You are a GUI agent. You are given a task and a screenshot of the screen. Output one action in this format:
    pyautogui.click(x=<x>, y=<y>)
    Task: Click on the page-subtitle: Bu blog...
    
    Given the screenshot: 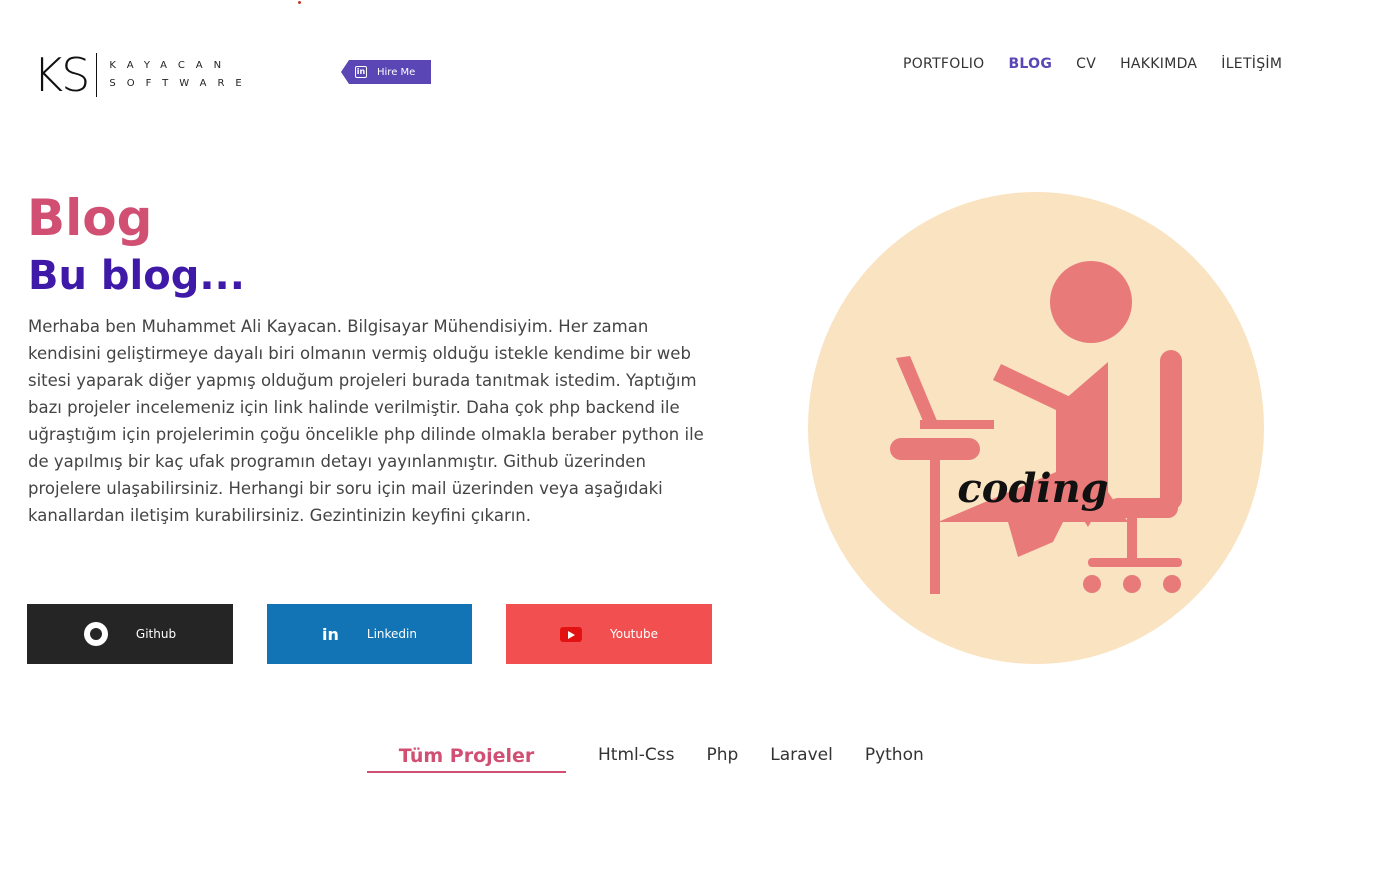 What is the action you would take?
    pyautogui.click(x=136, y=276)
    